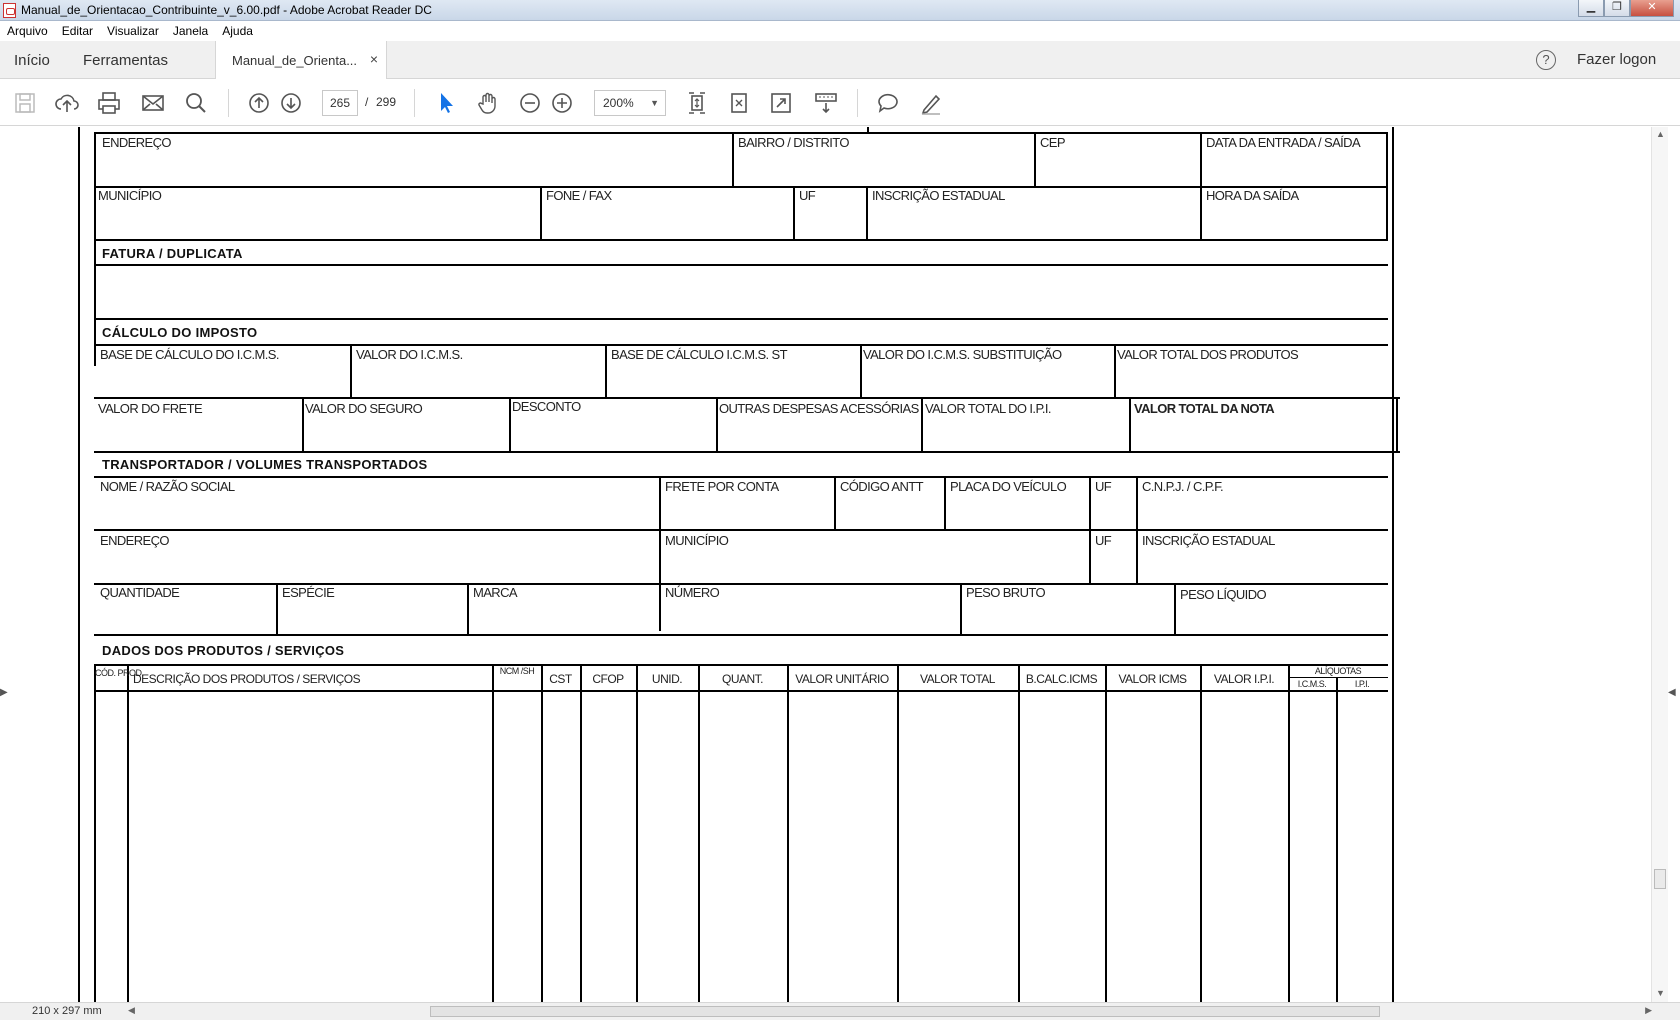 This screenshot has width=1680, height=1020. I want to click on maximize-button: ❐, so click(1617, 8).